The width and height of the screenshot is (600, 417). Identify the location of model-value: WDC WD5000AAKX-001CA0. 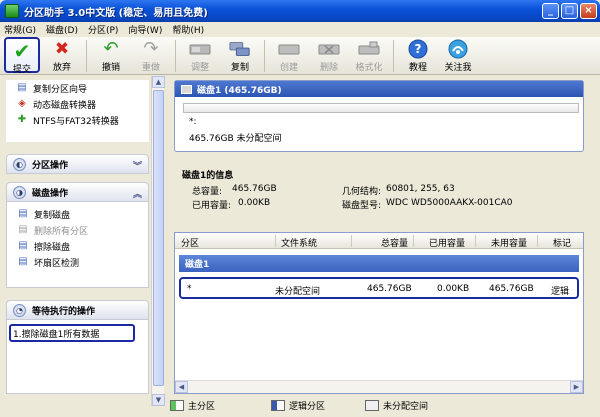
(449, 203).